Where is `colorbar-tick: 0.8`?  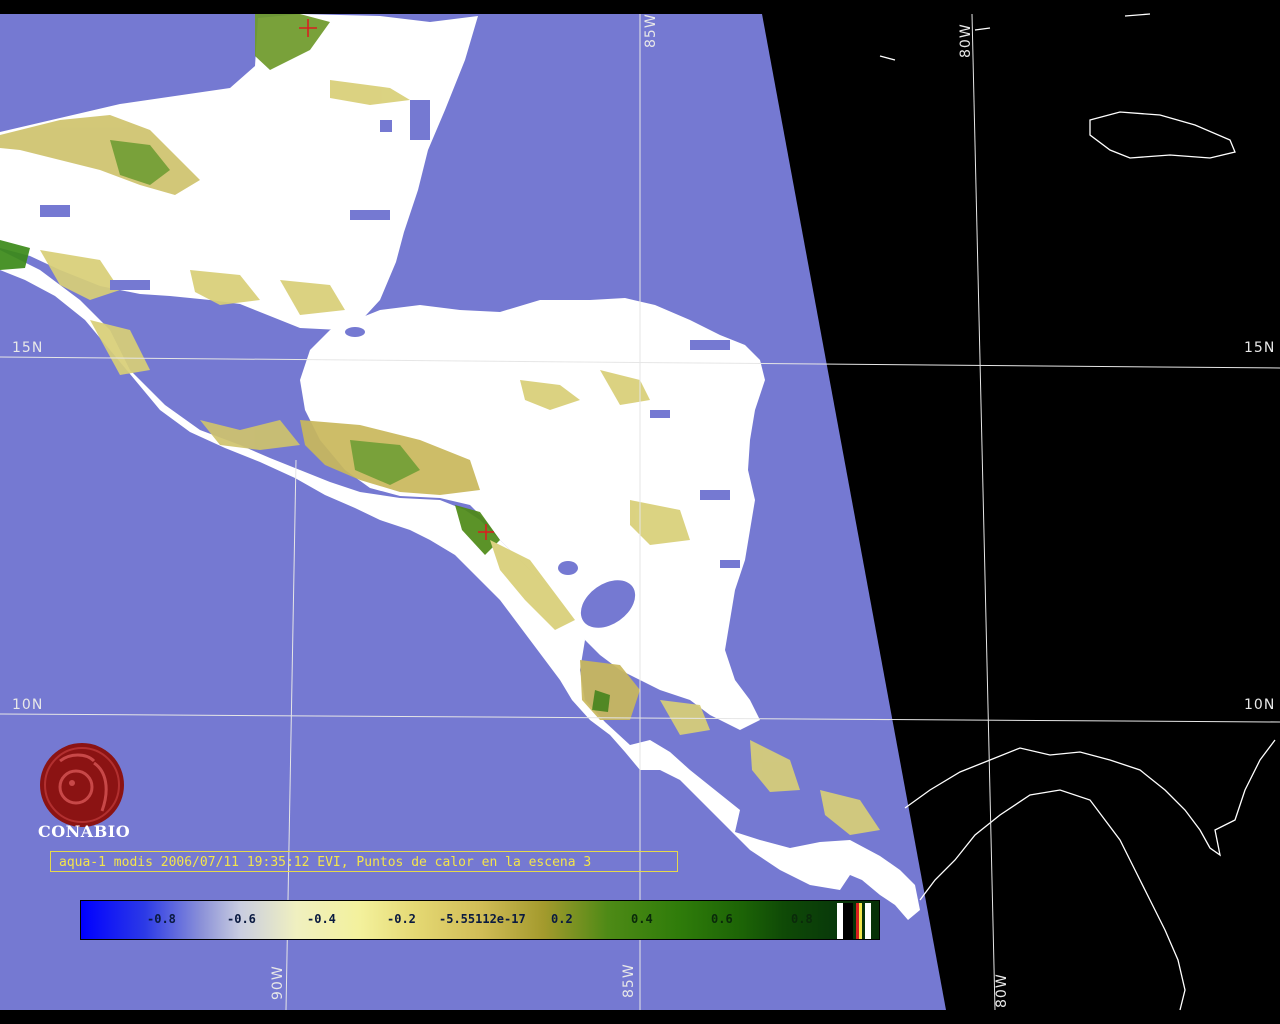
colorbar-tick: 0.8 is located at coordinates (802, 919).